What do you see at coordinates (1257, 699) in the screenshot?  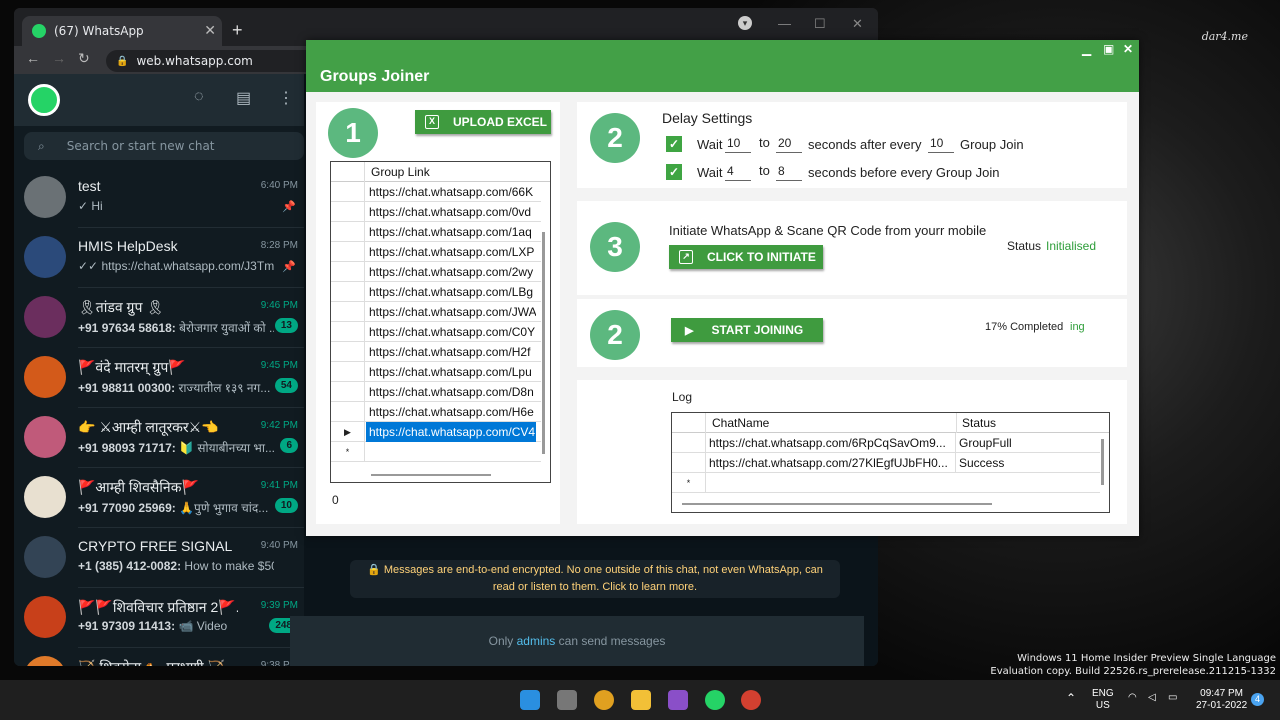 I see `notification-badge: 4` at bounding box center [1257, 699].